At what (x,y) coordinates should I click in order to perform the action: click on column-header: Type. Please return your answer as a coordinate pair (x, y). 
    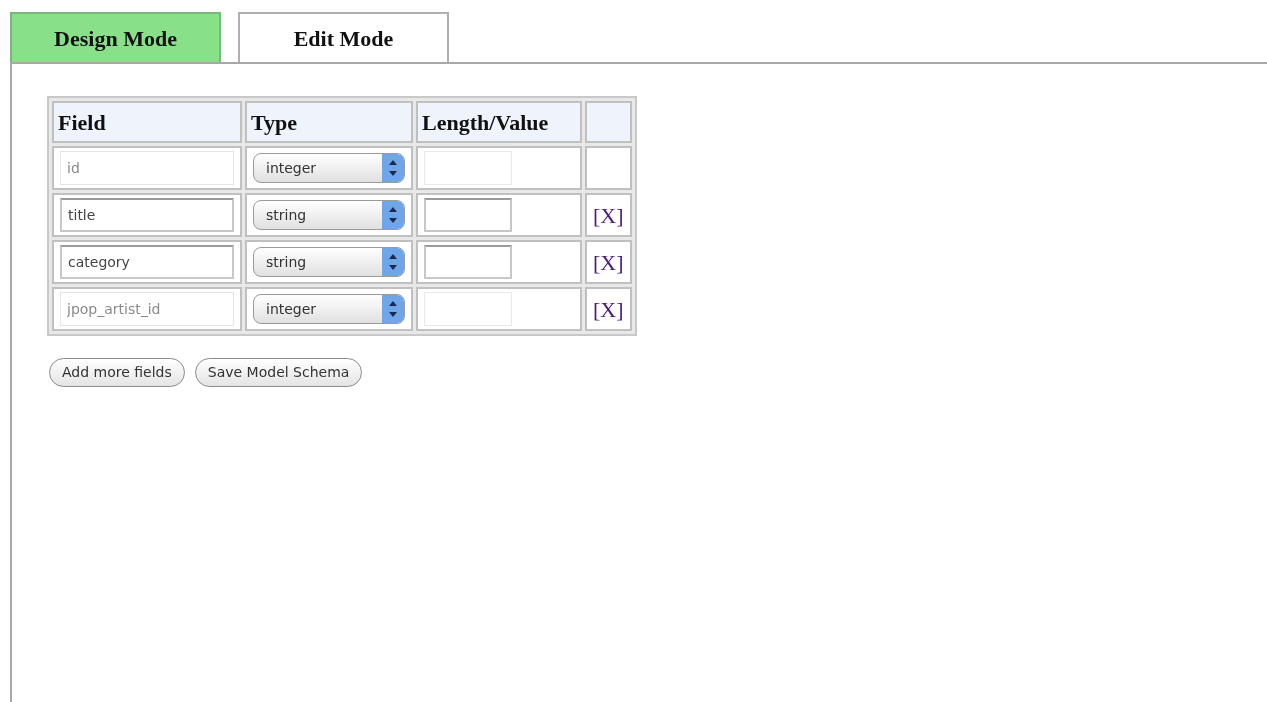
    Looking at the image, I should click on (329, 122).